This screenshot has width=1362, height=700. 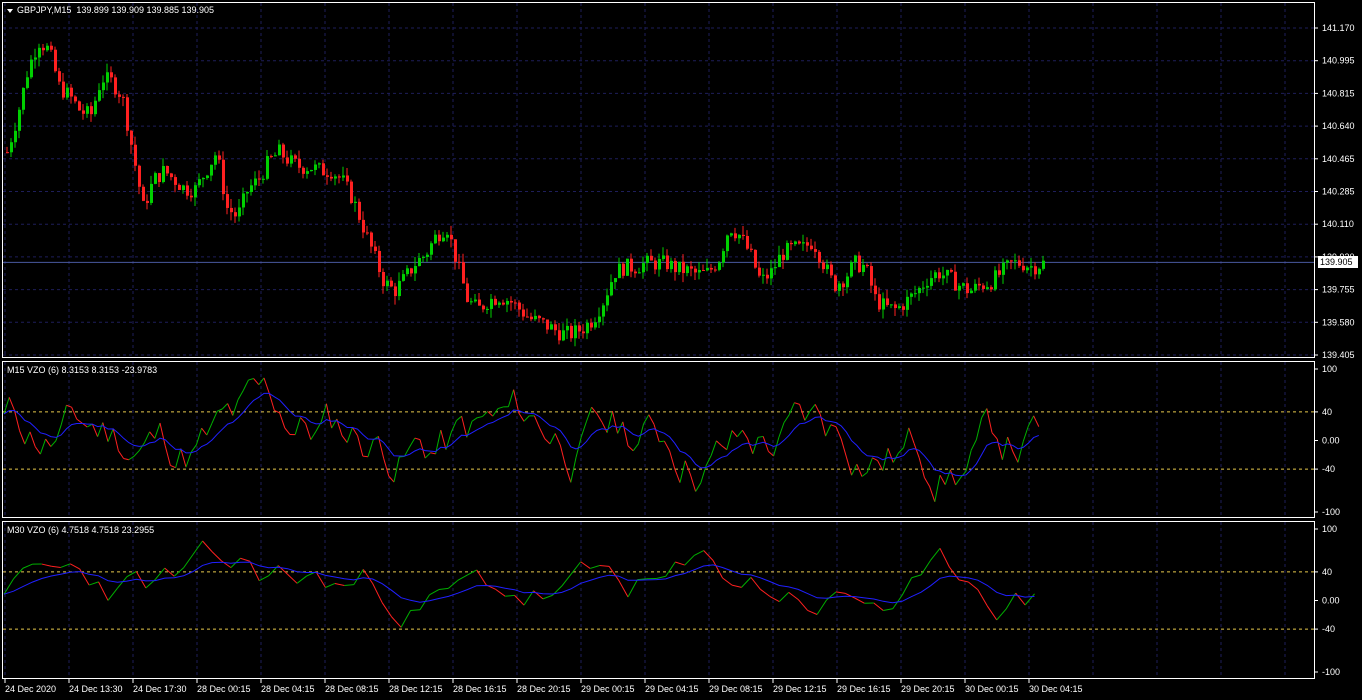 I want to click on vzo-signal-line, so click(x=521, y=434).